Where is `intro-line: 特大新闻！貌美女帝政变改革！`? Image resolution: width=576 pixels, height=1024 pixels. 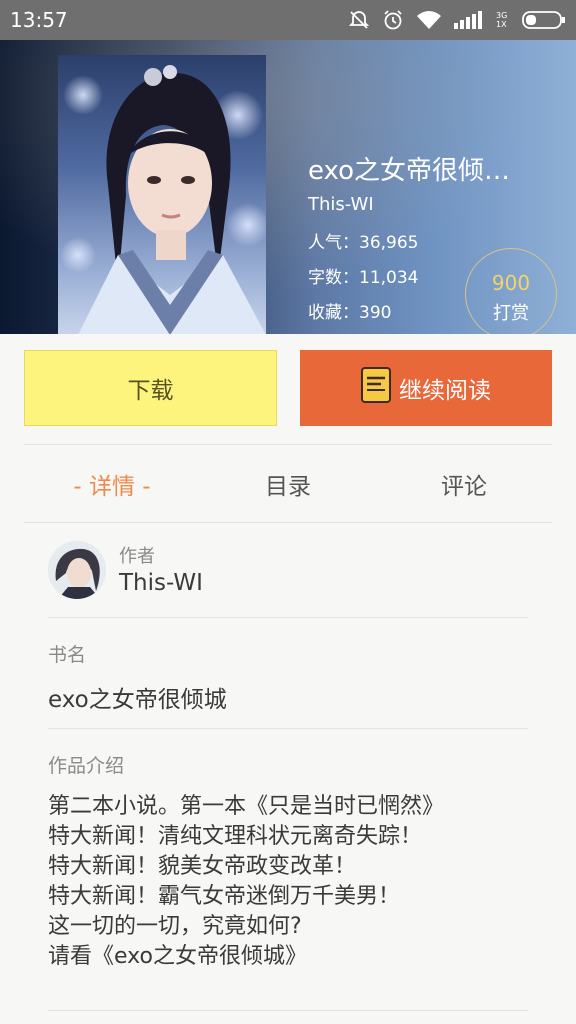 intro-line: 特大新闻！貌美女帝政变改革！ is located at coordinates (202, 866).